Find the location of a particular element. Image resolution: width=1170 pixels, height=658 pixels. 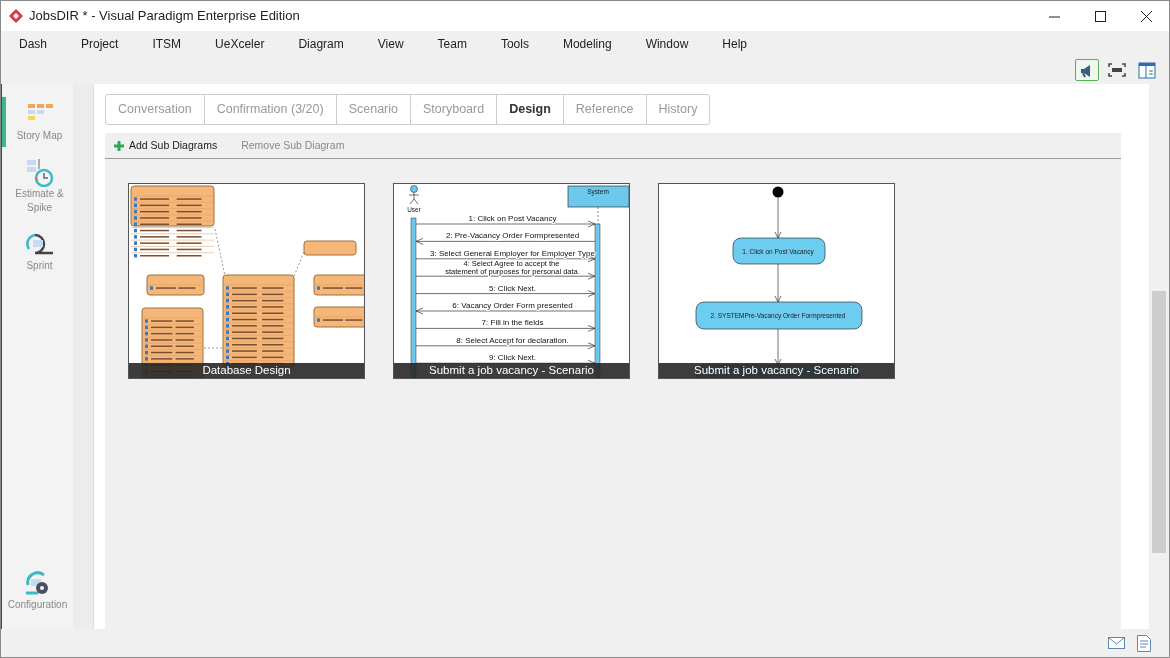

message-label: 3: Select General Employer for Employer Type is located at coordinates (512, 253).